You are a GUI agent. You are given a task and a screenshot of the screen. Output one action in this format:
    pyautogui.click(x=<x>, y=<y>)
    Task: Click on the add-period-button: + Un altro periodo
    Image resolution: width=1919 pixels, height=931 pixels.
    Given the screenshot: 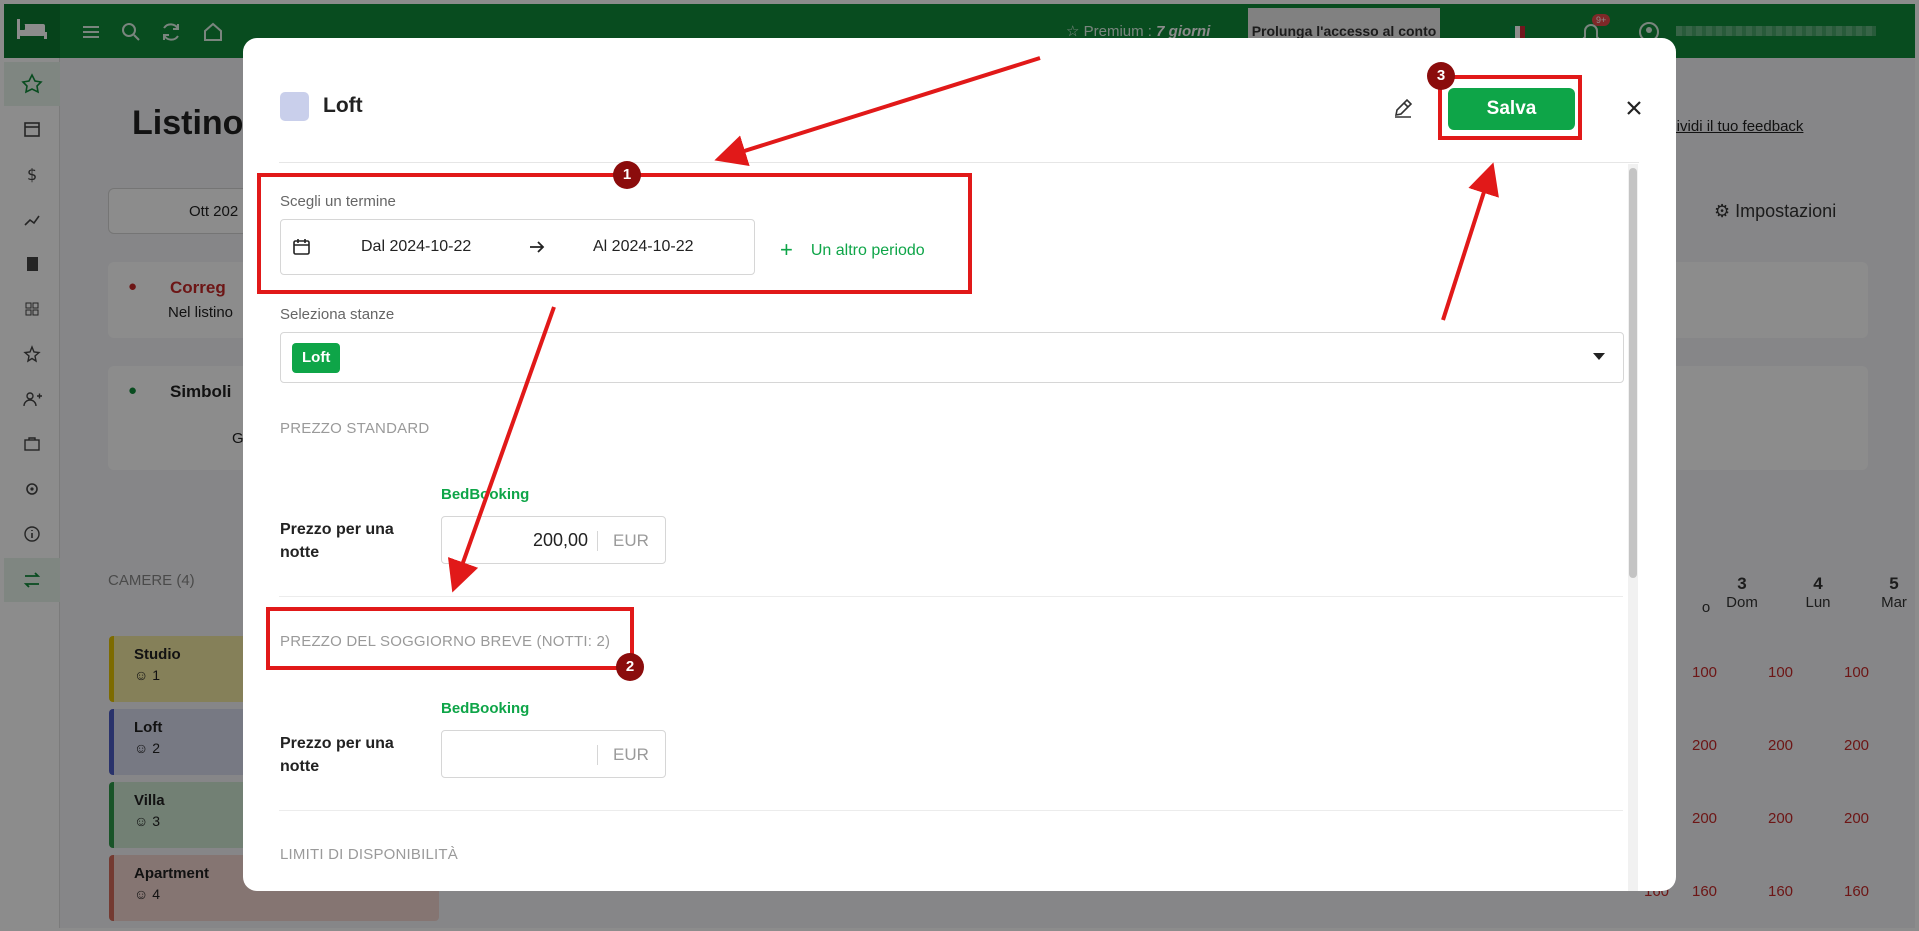 What is the action you would take?
    pyautogui.click(x=852, y=250)
    